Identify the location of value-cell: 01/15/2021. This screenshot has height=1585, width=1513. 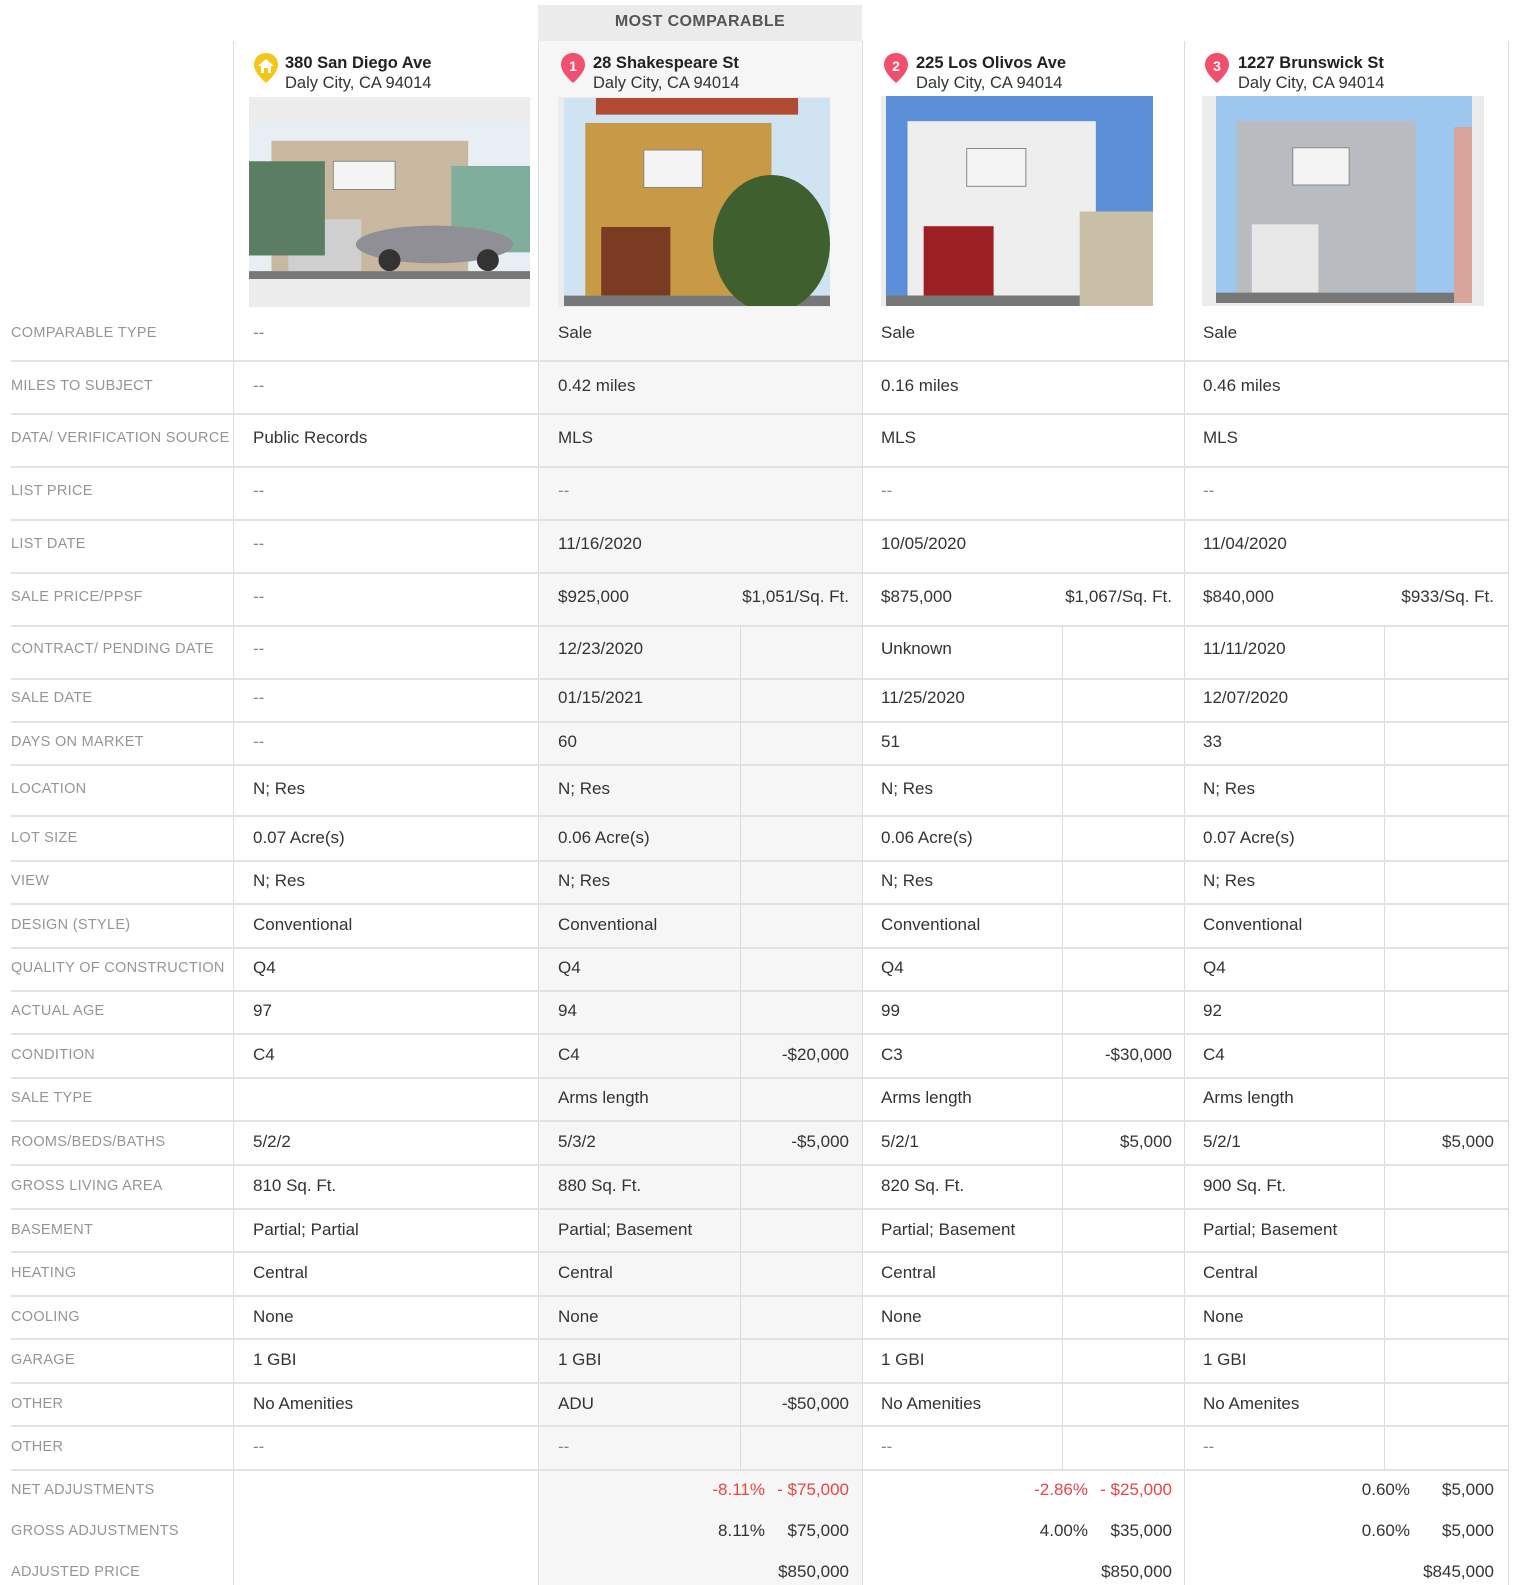
(601, 697).